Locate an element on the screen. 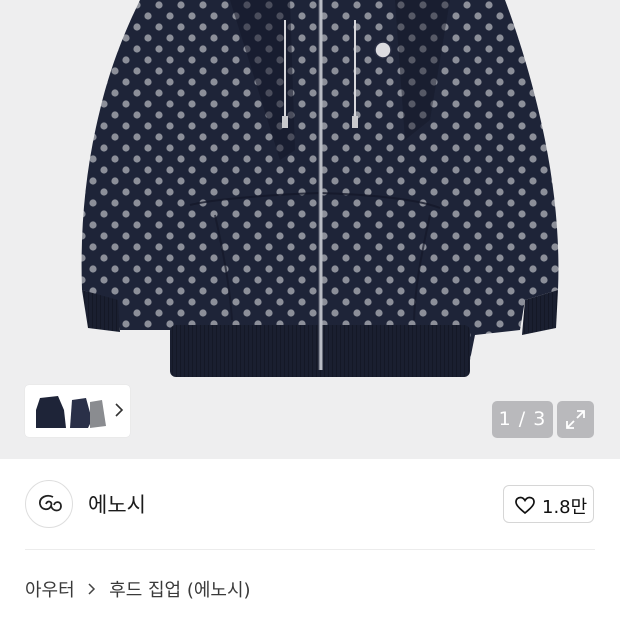 This screenshot has height=620, width=620. breadcrumb-item-outer: 아우터 is located at coordinates (50, 590).